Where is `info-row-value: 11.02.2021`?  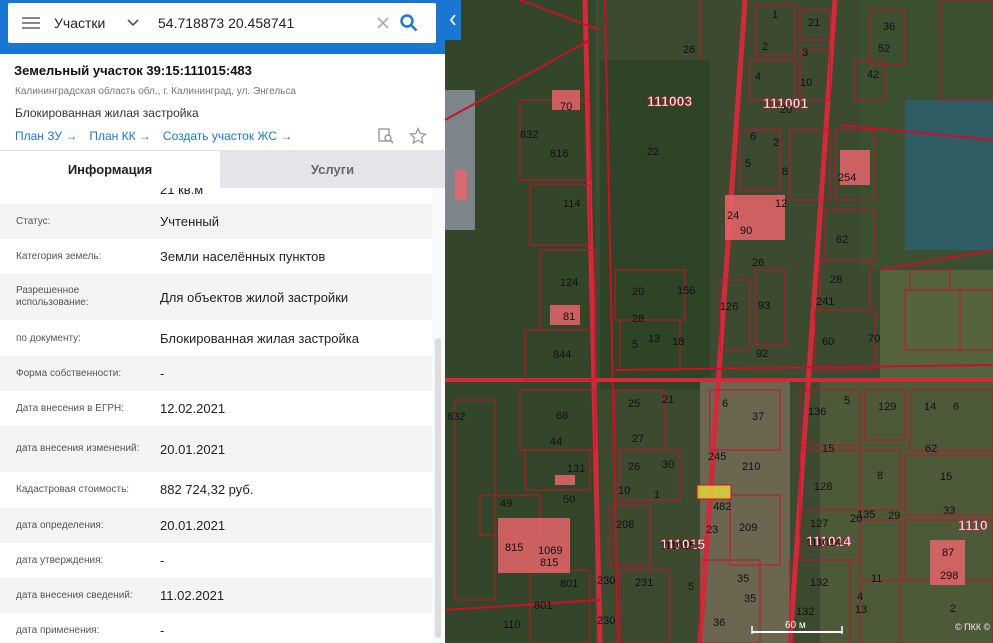 info-row-value: 11.02.2021 is located at coordinates (192, 595).